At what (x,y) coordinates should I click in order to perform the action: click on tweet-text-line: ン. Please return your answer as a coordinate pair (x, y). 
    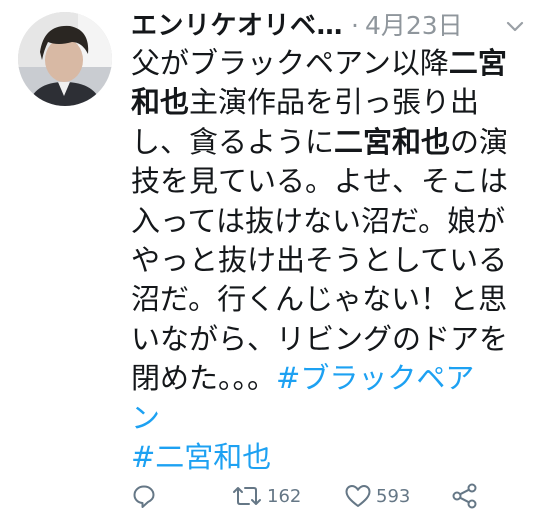
    Looking at the image, I should click on (326, 418).